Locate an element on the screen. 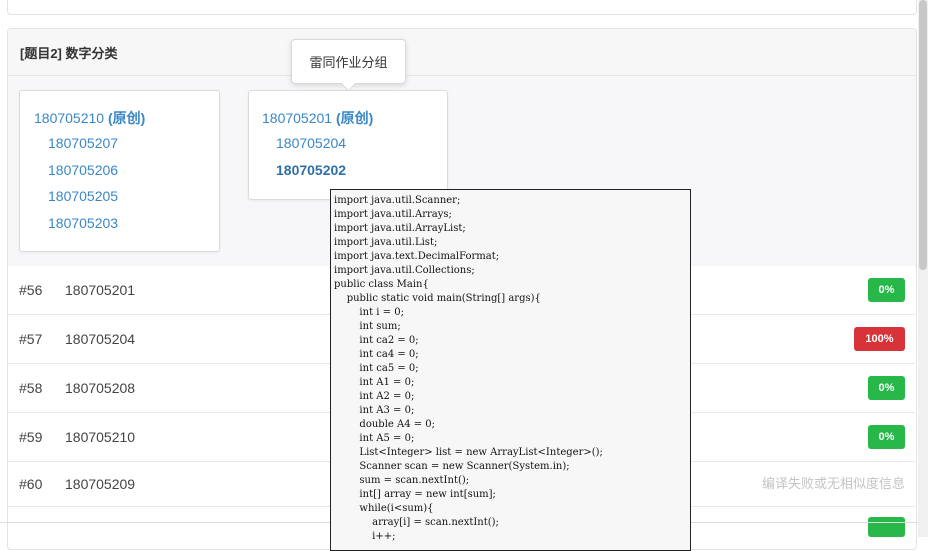 The height and width of the screenshot is (551, 928). group-2-origin-tag: (原创) is located at coordinates (354, 118).